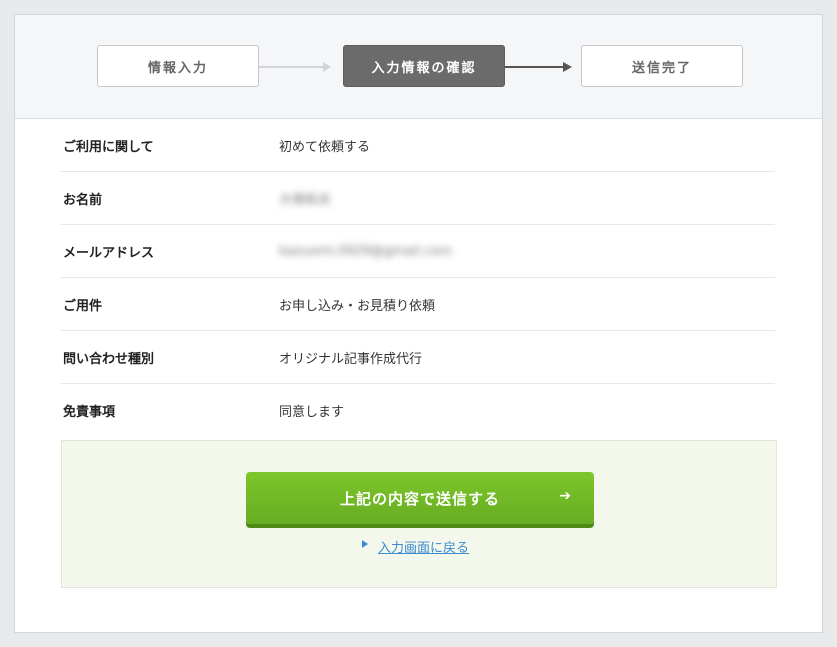 This screenshot has width=837, height=647. What do you see at coordinates (170, 145) in the screenshot?
I see `row-label: ご利用に関して` at bounding box center [170, 145].